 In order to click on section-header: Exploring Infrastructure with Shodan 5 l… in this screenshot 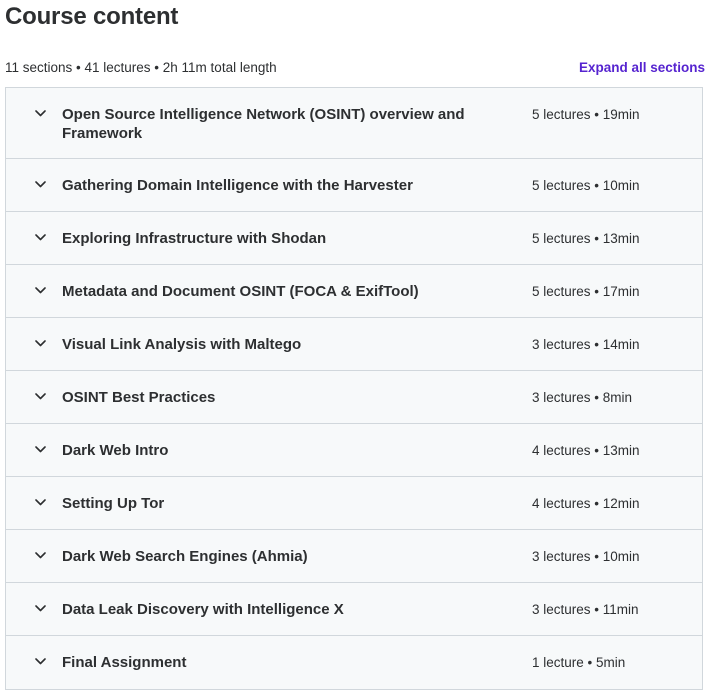, I will do `click(354, 238)`.